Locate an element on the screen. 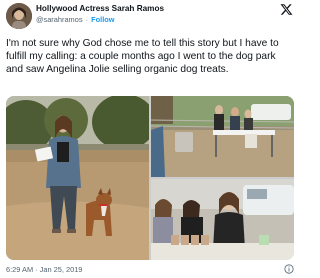 Image resolution: width=320 pixels, height=278 pixels. x-logo-icon is located at coordinates (286, 9).